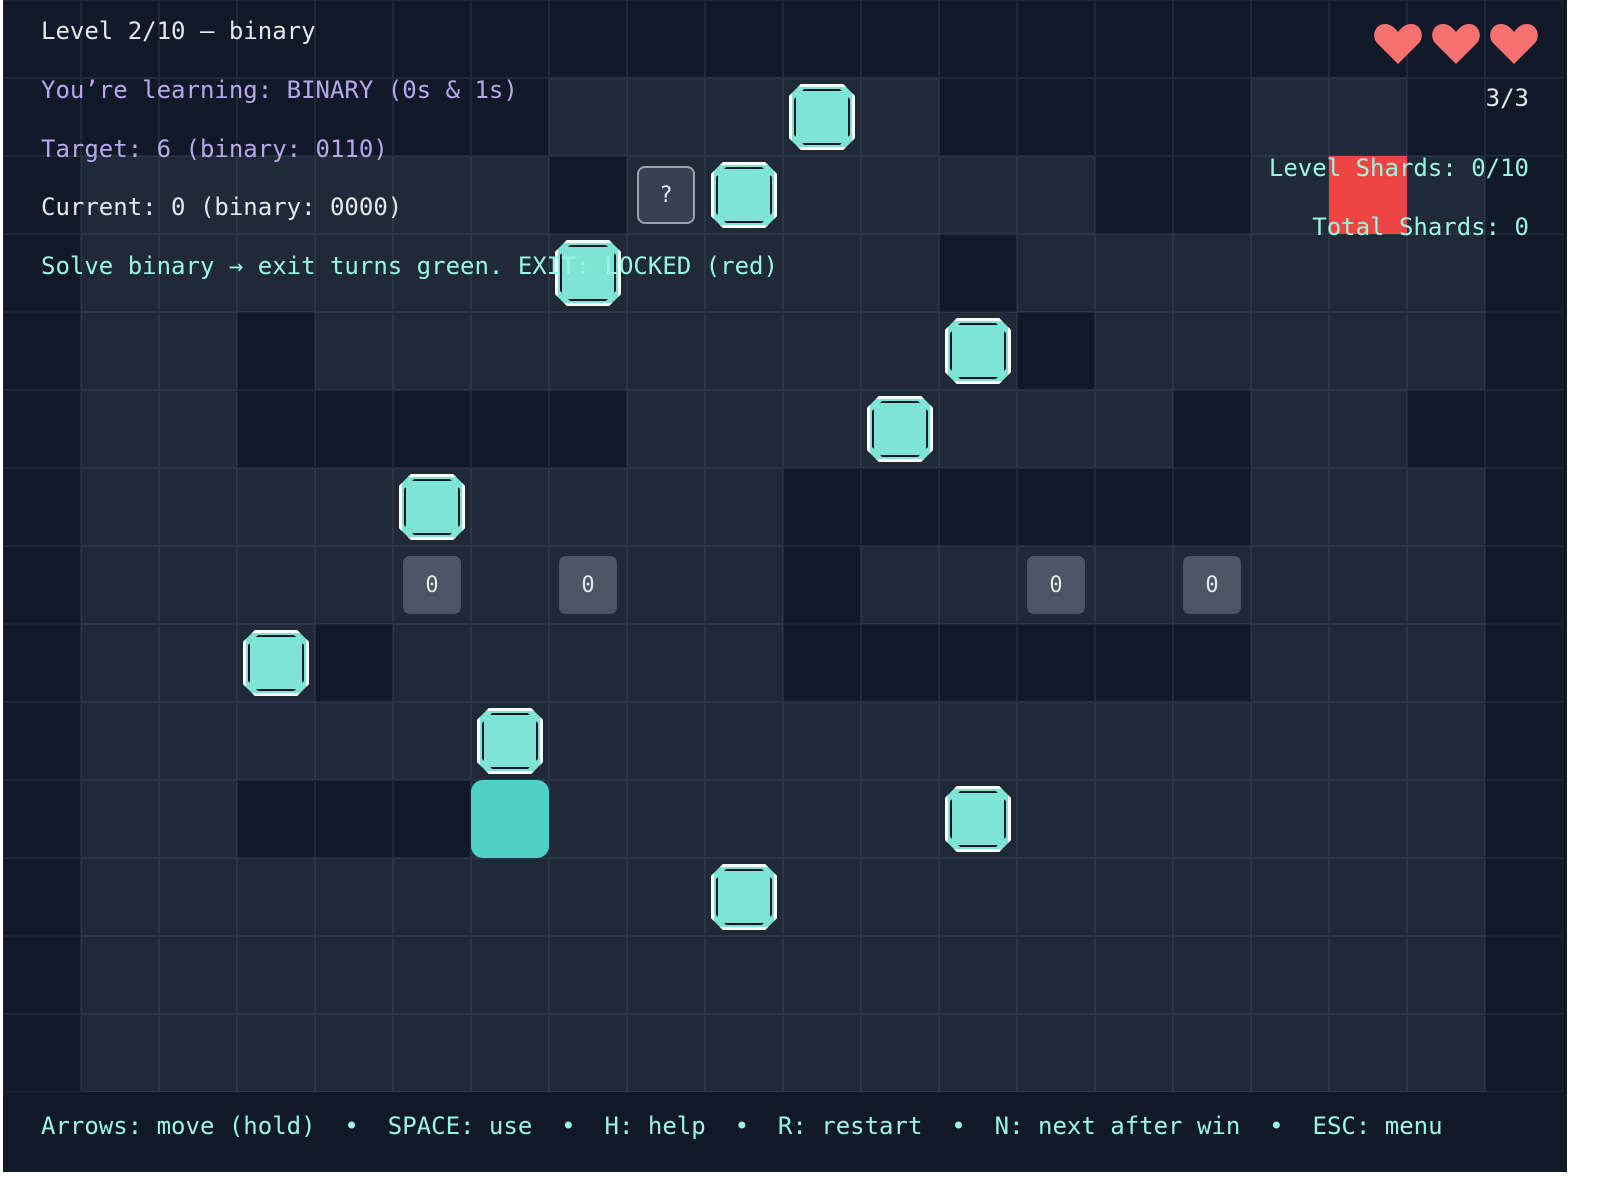  Describe the element at coordinates (666, 195) in the screenshot. I see `question-icon: ?` at that location.